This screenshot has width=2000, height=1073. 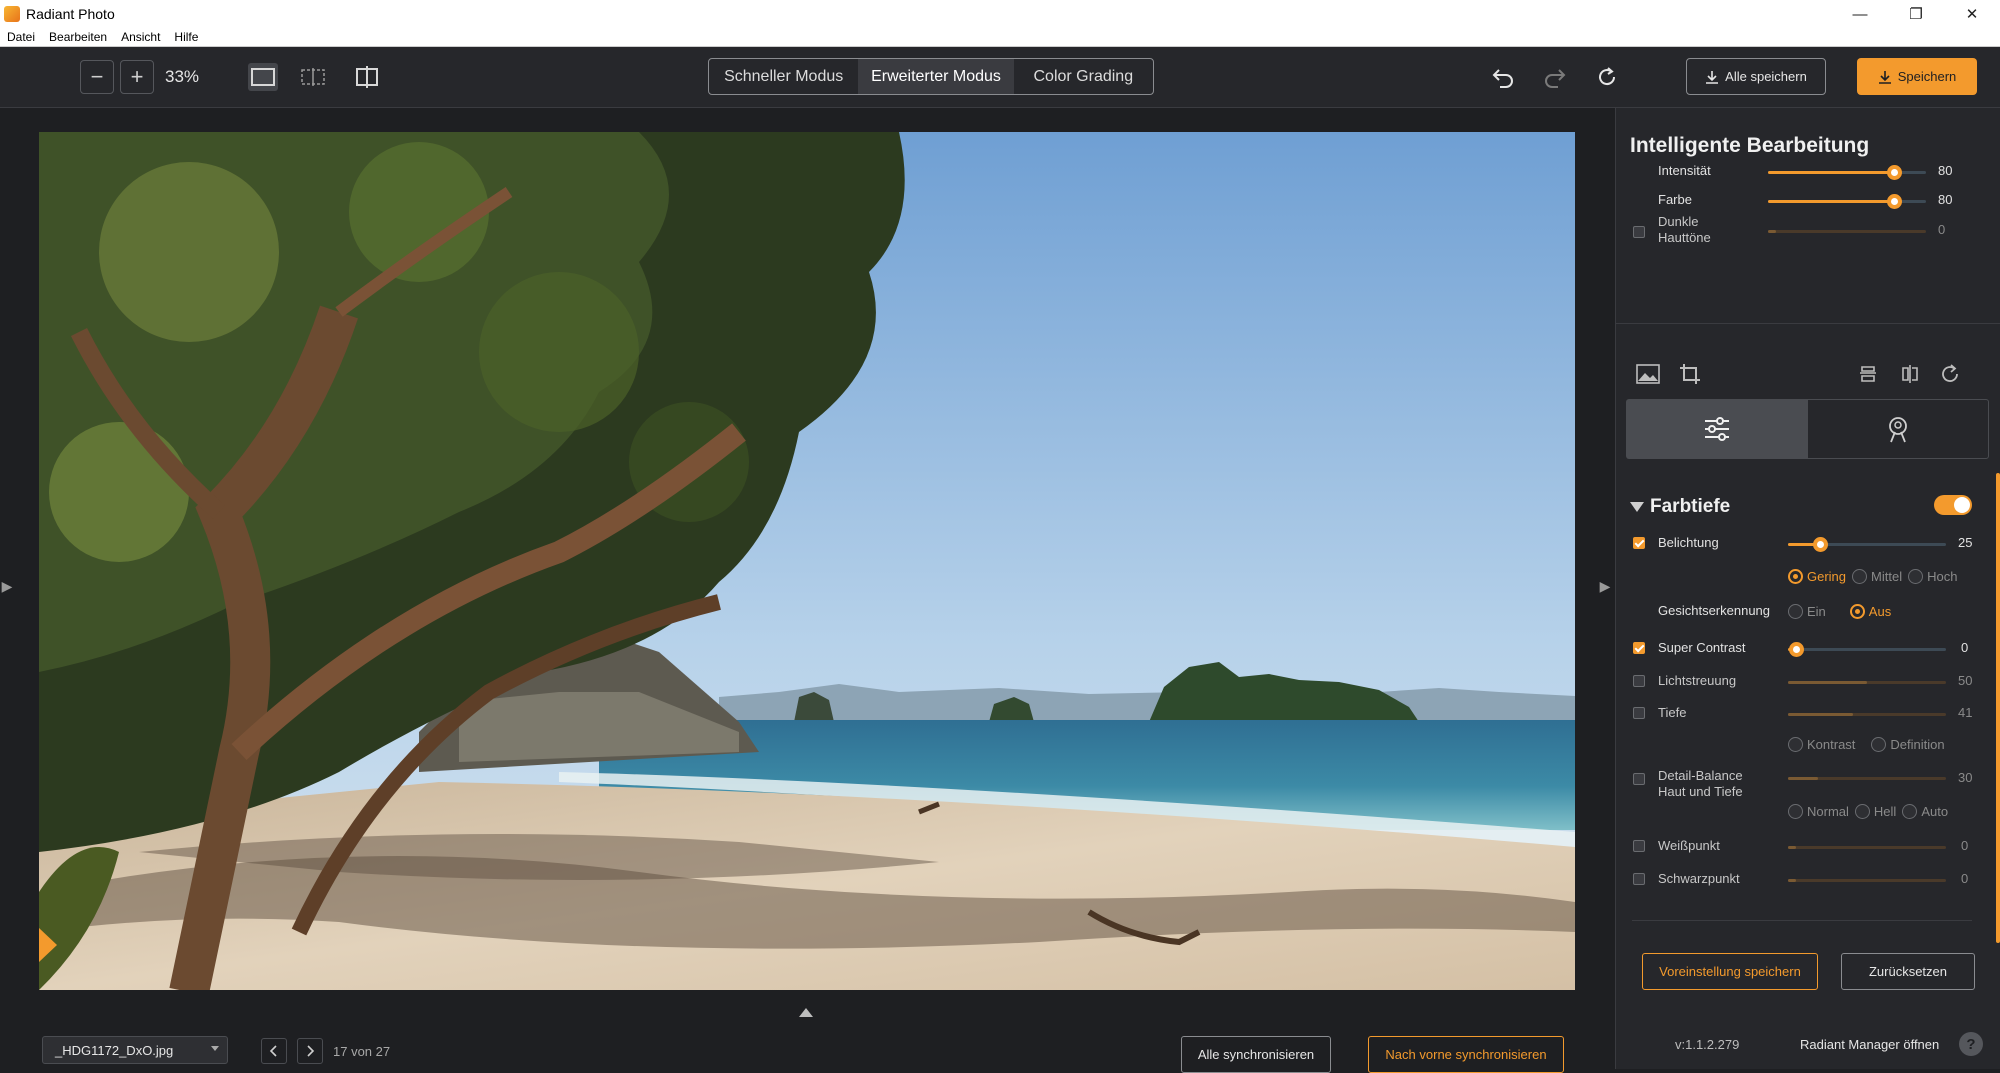 I want to click on title-bar: Radiant Photo — ❐ ✕, so click(x=1000, y=14).